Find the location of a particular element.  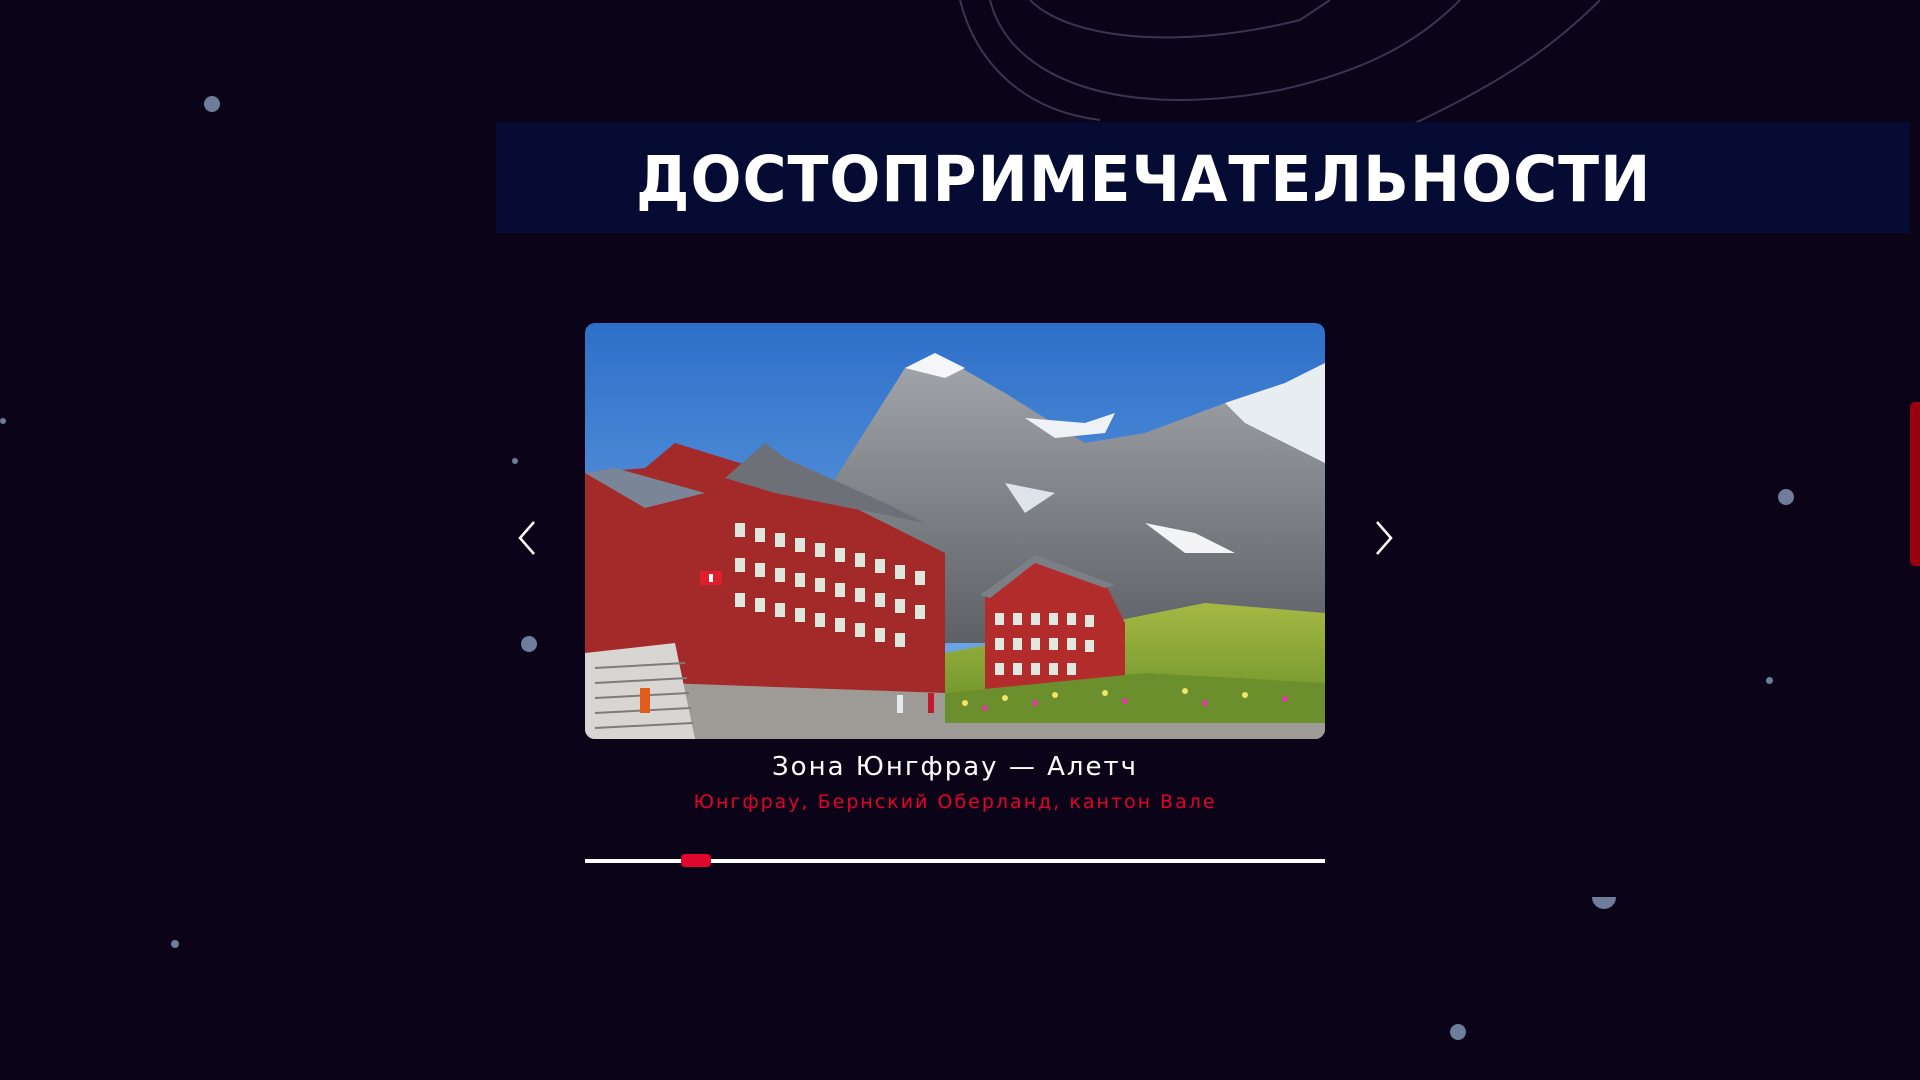

mountain-hotel-photo is located at coordinates (955, 531).